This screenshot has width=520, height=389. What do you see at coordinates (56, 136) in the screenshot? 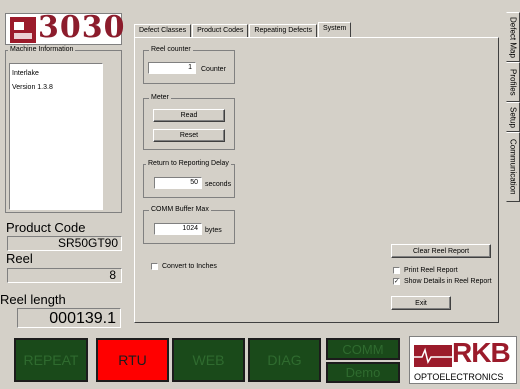
I see `machine-info-list: Interlake Version 1.3.8` at bounding box center [56, 136].